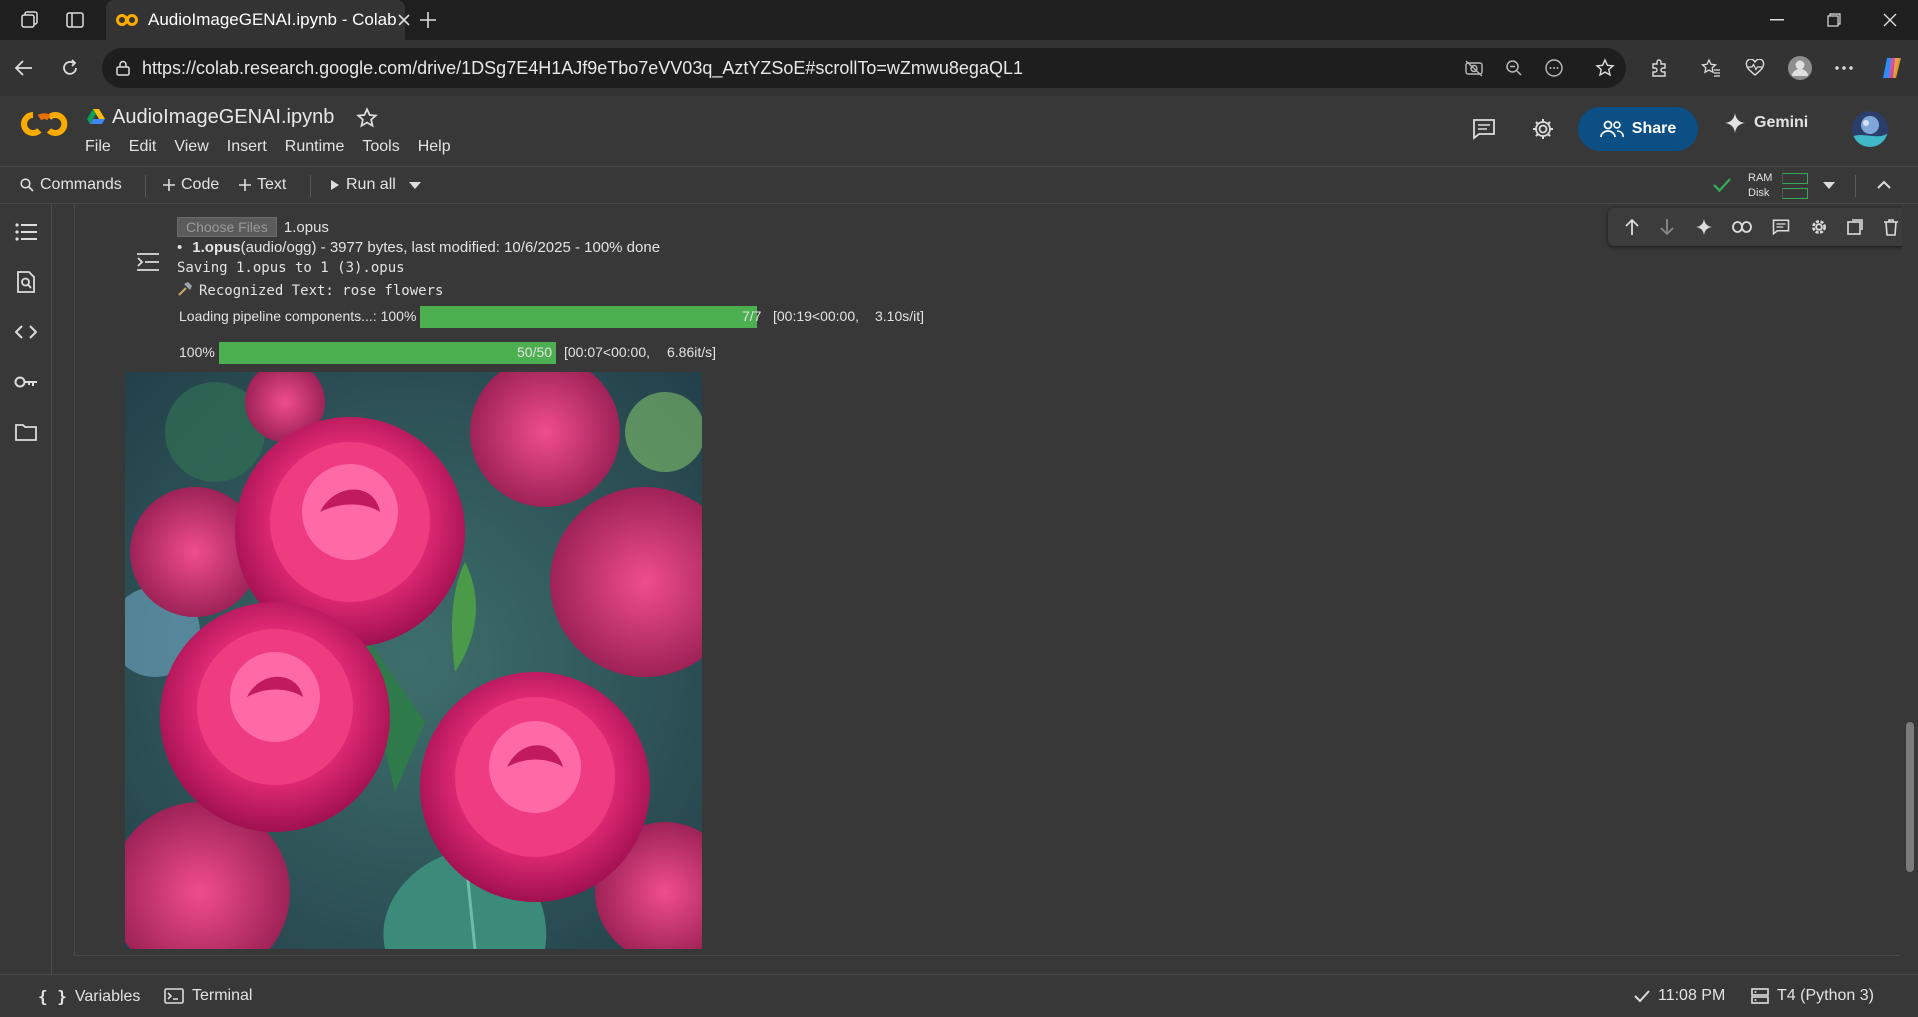 The image size is (1918, 1017). Describe the element at coordinates (1514, 68) in the screenshot. I see `zoom-out-icon` at that location.